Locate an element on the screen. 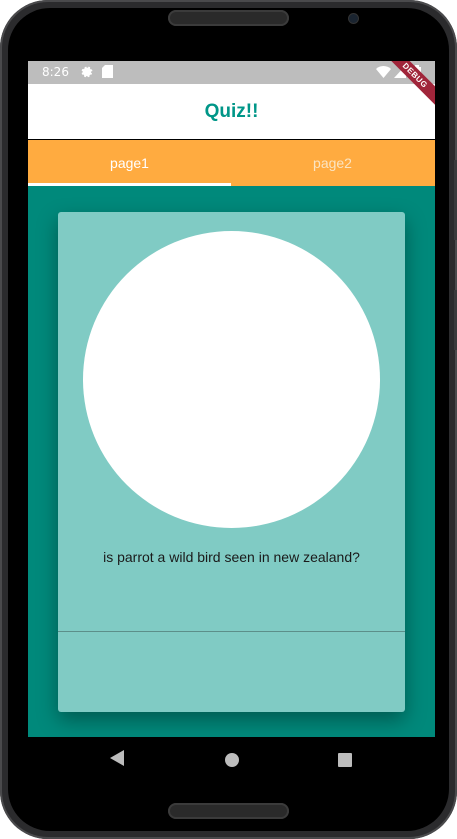 This screenshot has width=457, height=839. top-speaker is located at coordinates (228, 18).